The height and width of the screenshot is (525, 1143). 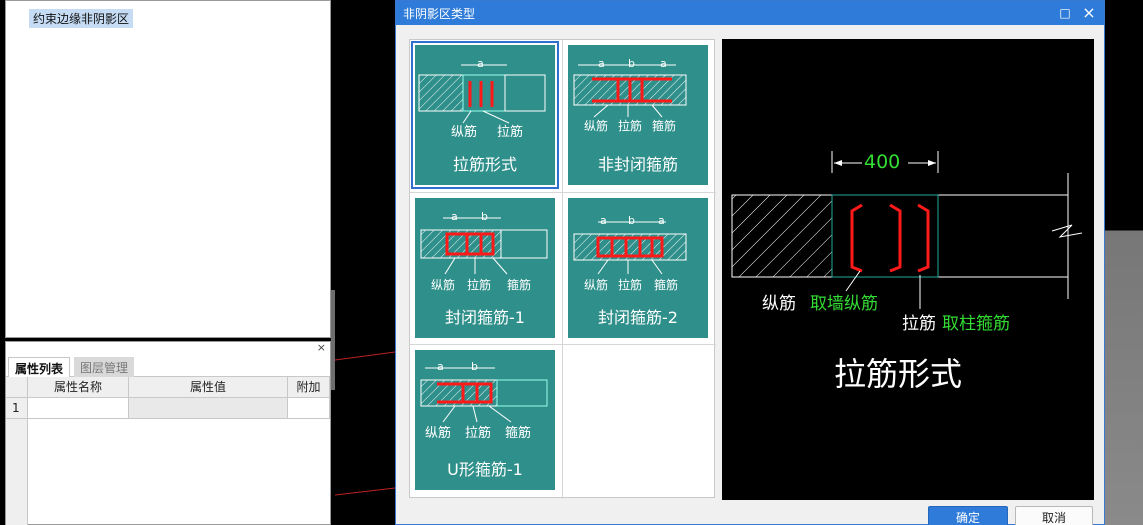 I want to click on option-label: 拉筋形式, so click(x=484, y=164).